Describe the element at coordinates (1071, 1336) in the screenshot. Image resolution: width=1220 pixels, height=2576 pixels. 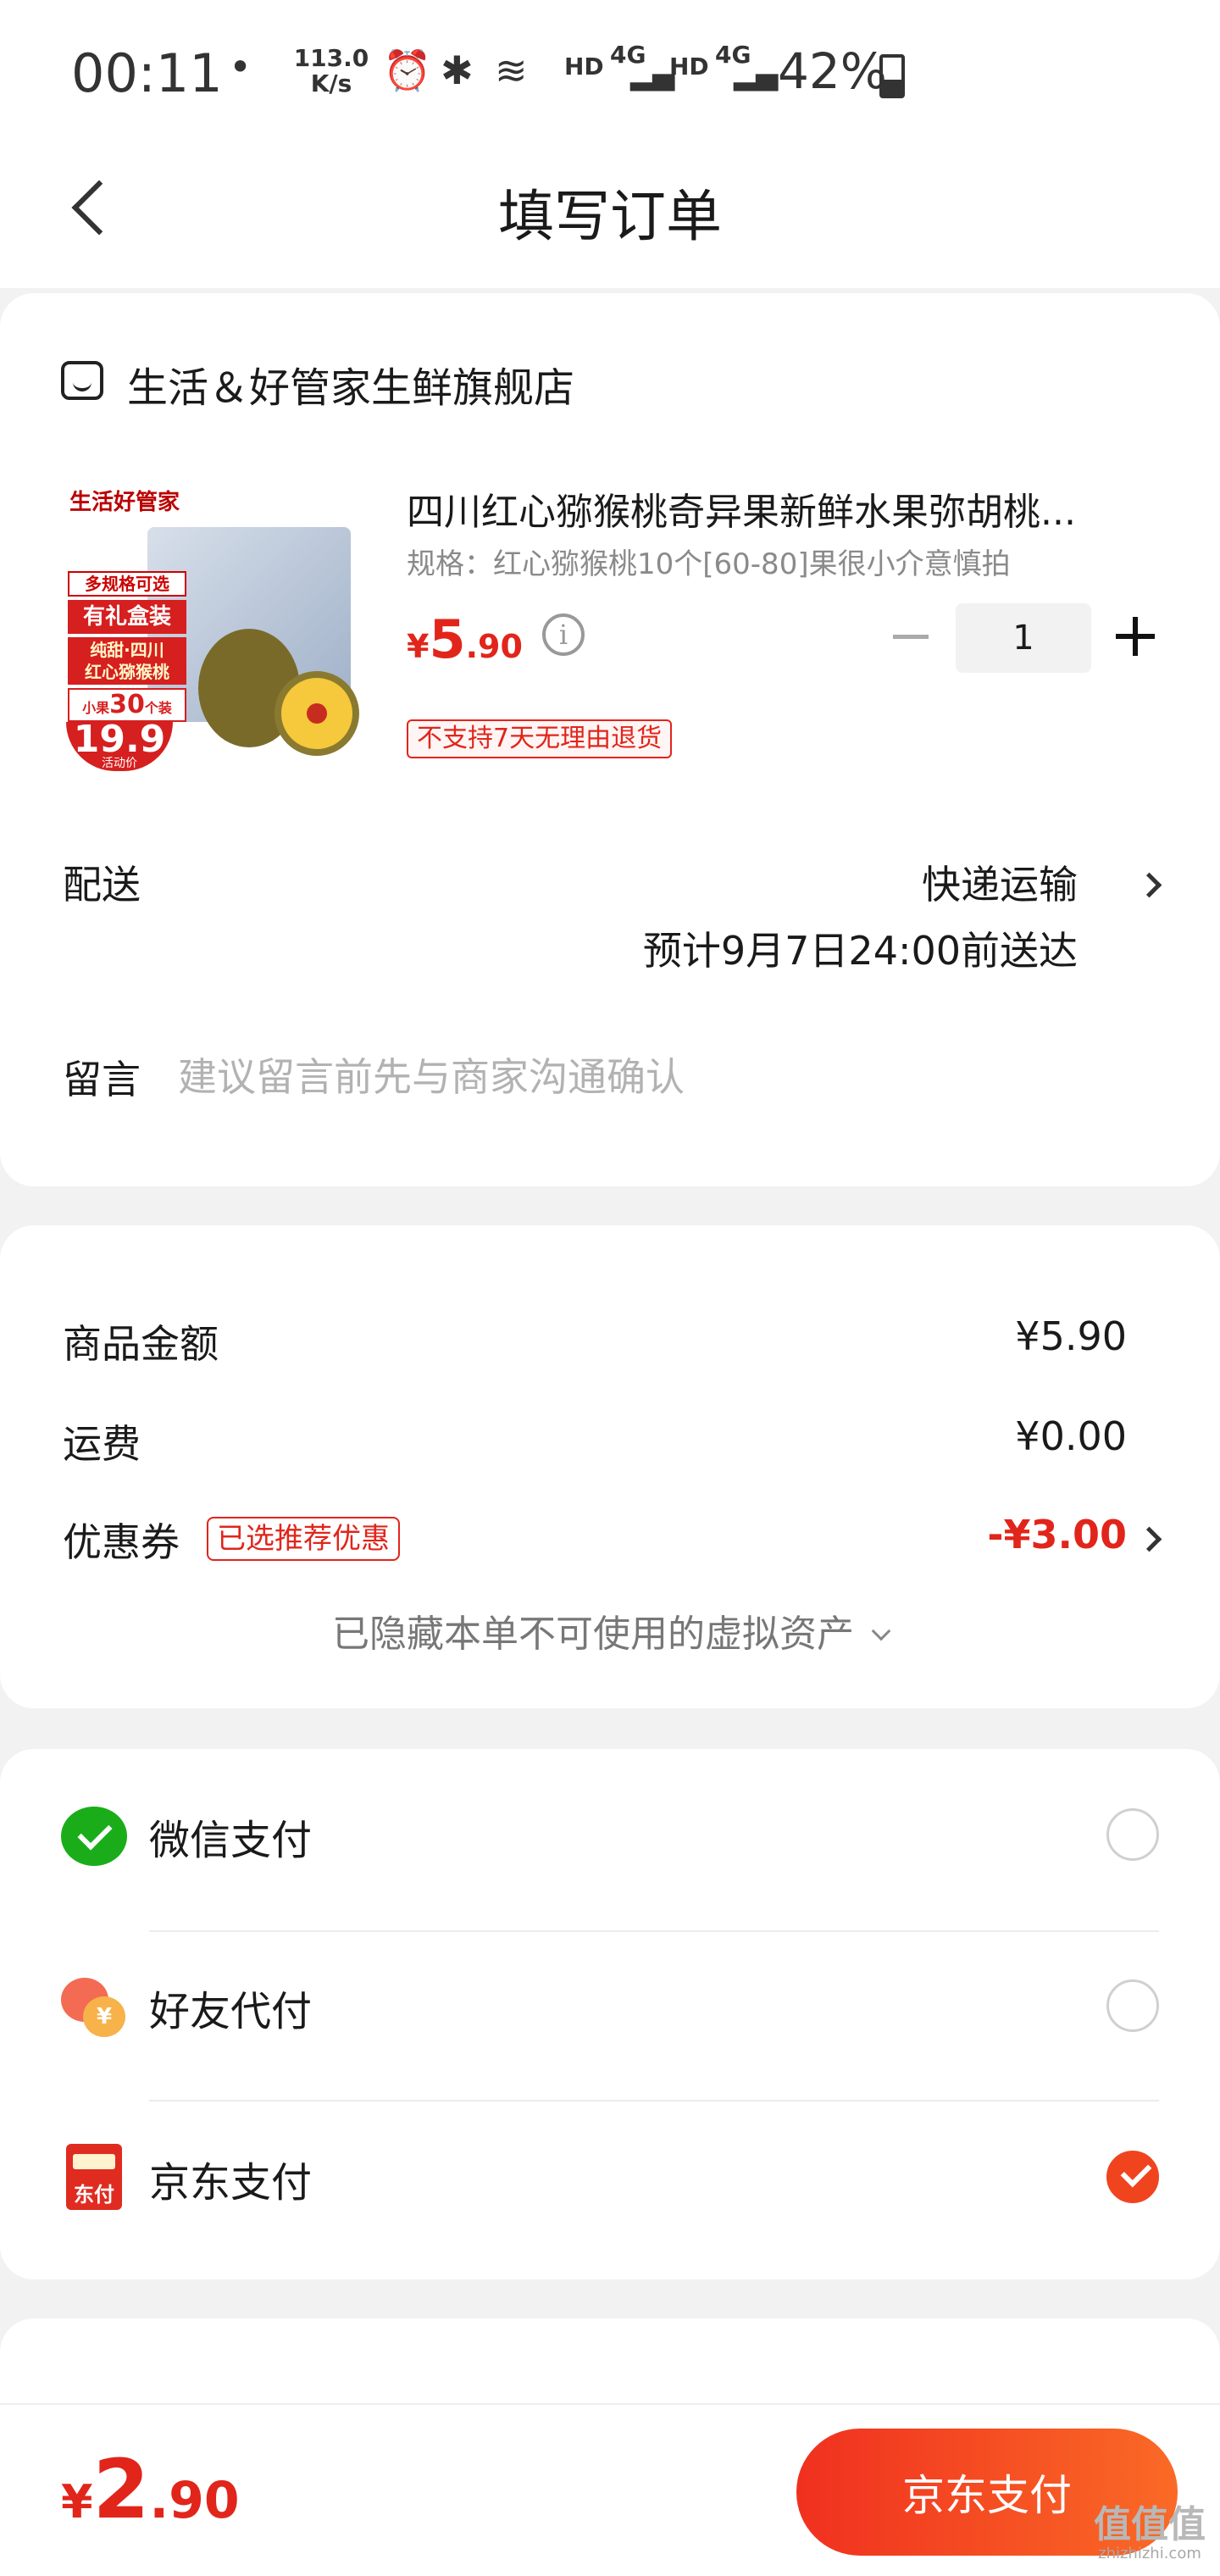
I see `goods-amount-value: ¥5.90` at that location.